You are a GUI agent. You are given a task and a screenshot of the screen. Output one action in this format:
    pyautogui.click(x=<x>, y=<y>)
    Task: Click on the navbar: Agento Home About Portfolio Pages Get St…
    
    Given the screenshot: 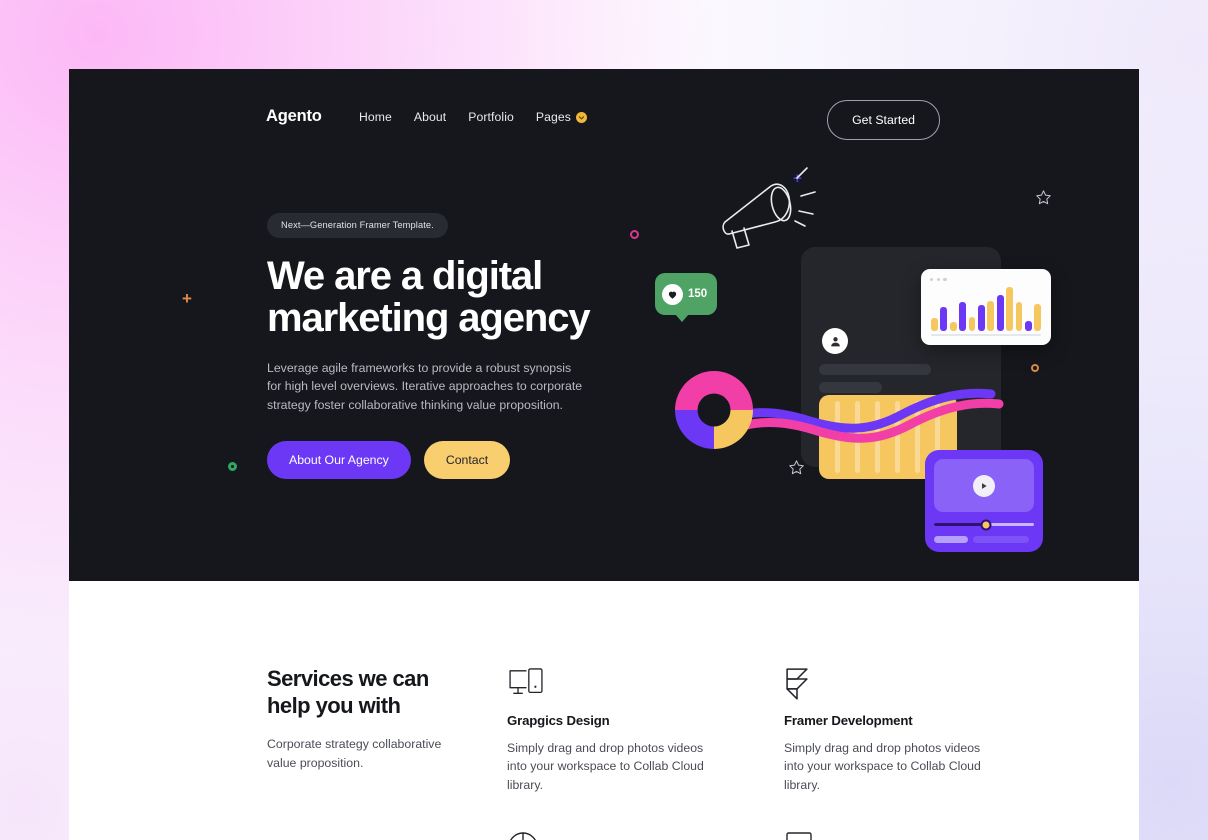 What is the action you would take?
    pyautogui.click(x=604, y=117)
    